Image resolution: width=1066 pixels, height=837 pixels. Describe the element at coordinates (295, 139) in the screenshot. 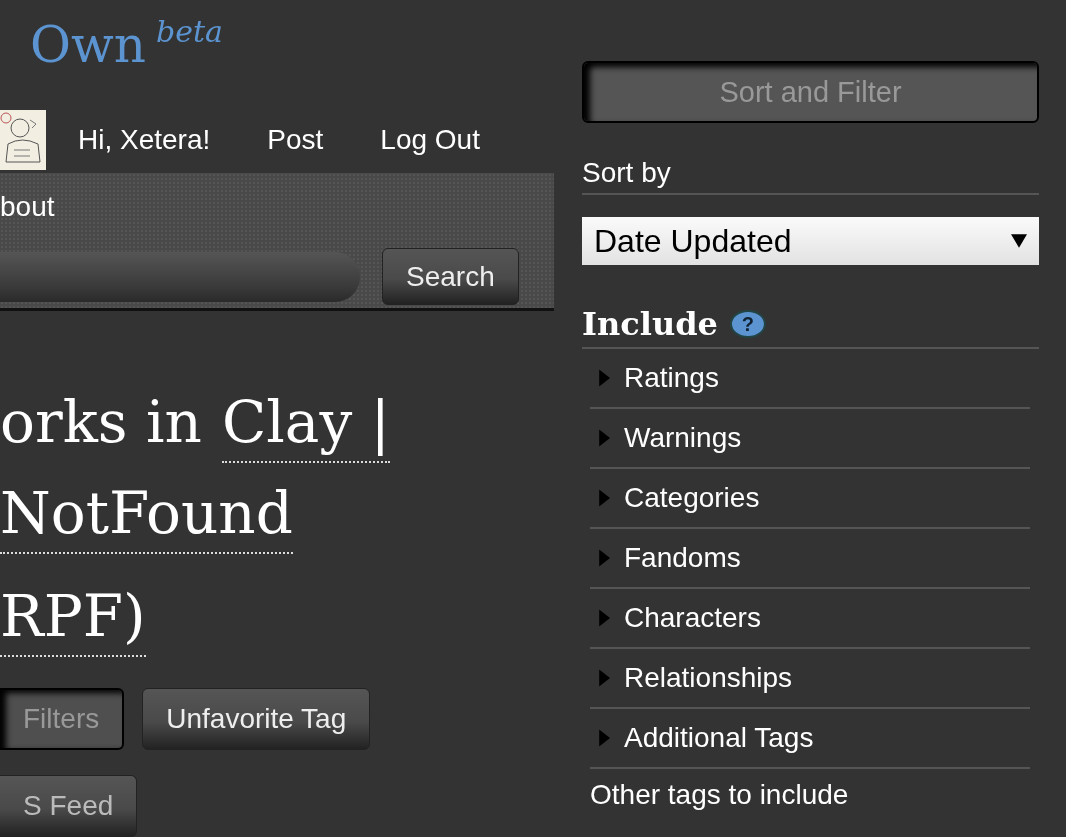

I see `user-nav-link: Post` at that location.